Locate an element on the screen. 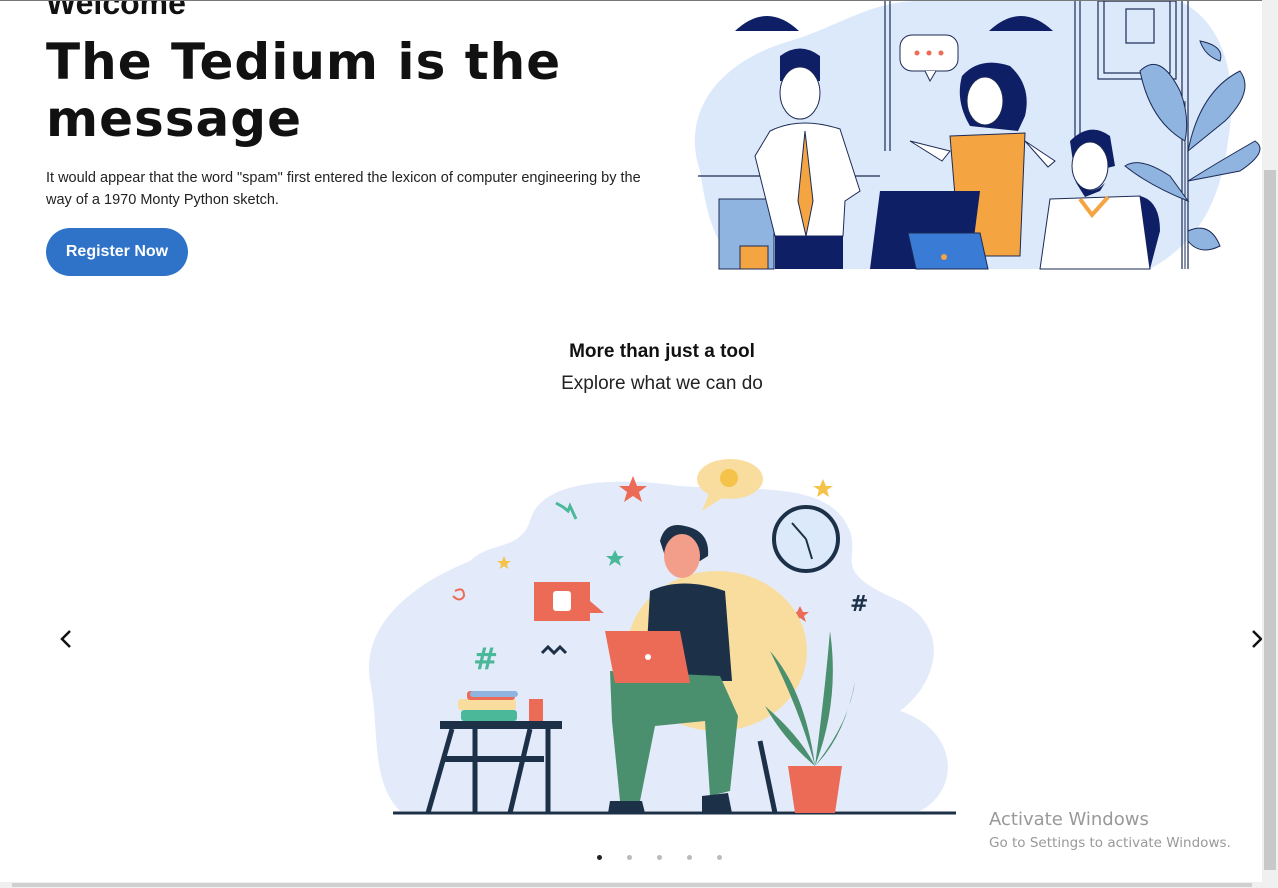 The height and width of the screenshot is (888, 1278). watermark-subtitle: Go to Settings to activate Windows. is located at coordinates (1110, 843).